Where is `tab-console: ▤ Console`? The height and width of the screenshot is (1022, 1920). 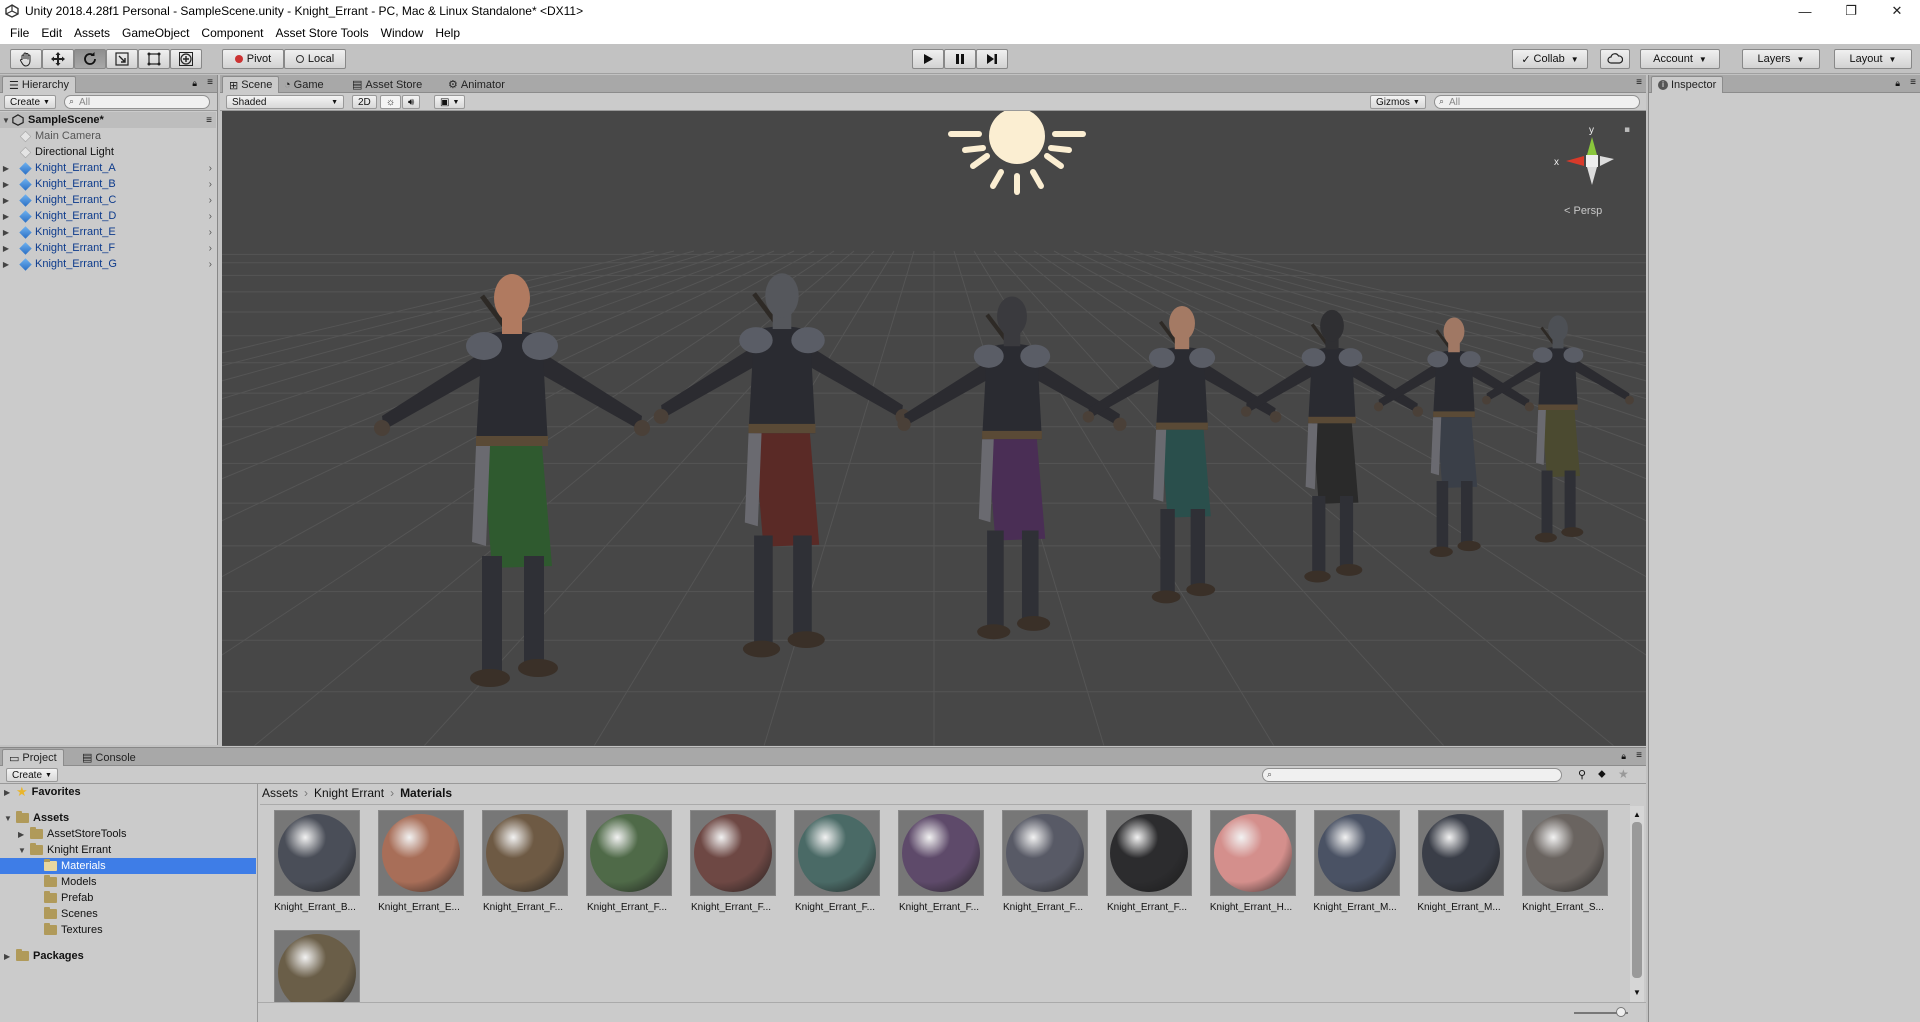
tab-console: ▤ Console is located at coordinates (109, 757).